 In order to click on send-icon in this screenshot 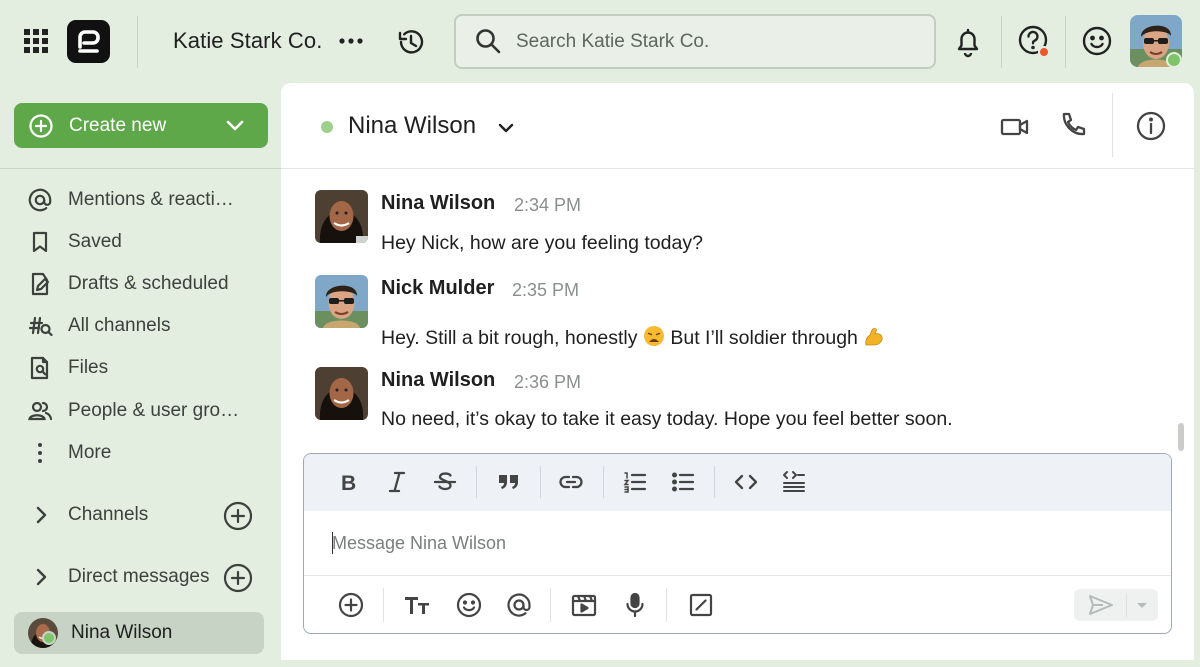, I will do `click(1101, 605)`.